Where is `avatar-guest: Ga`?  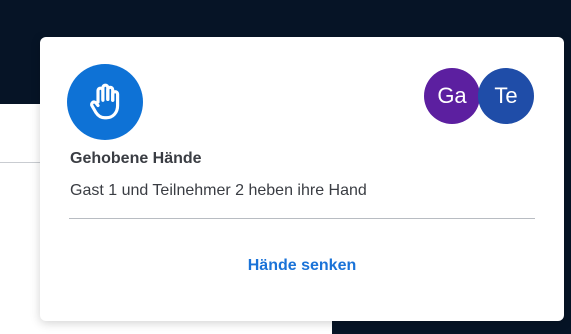 avatar-guest: Ga is located at coordinates (452, 96).